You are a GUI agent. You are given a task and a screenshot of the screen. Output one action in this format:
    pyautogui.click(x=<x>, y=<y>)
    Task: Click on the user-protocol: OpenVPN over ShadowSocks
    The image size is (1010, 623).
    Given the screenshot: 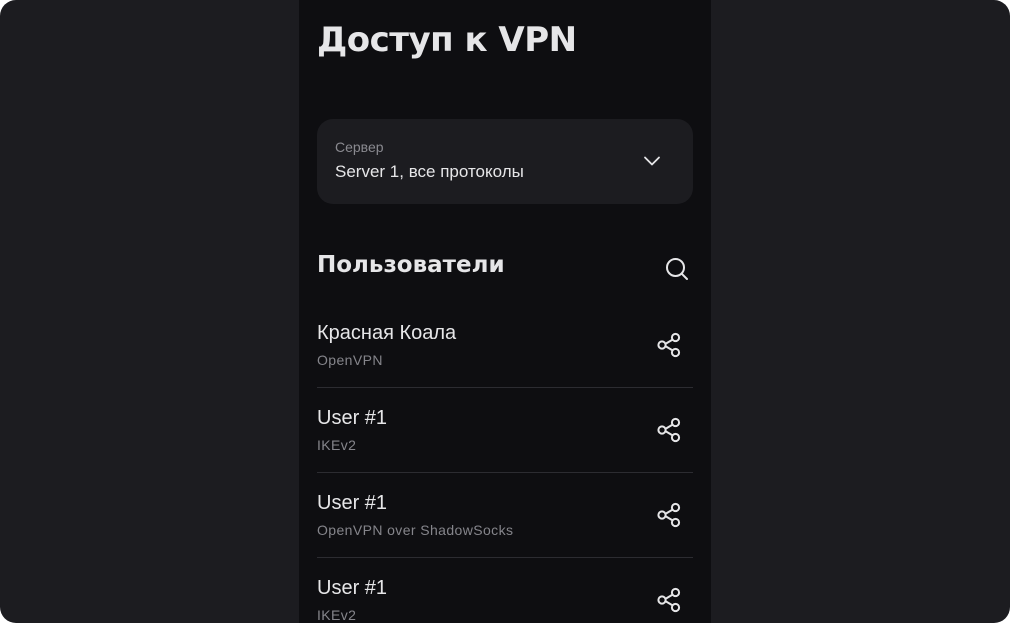 What is the action you would take?
    pyautogui.click(x=415, y=530)
    